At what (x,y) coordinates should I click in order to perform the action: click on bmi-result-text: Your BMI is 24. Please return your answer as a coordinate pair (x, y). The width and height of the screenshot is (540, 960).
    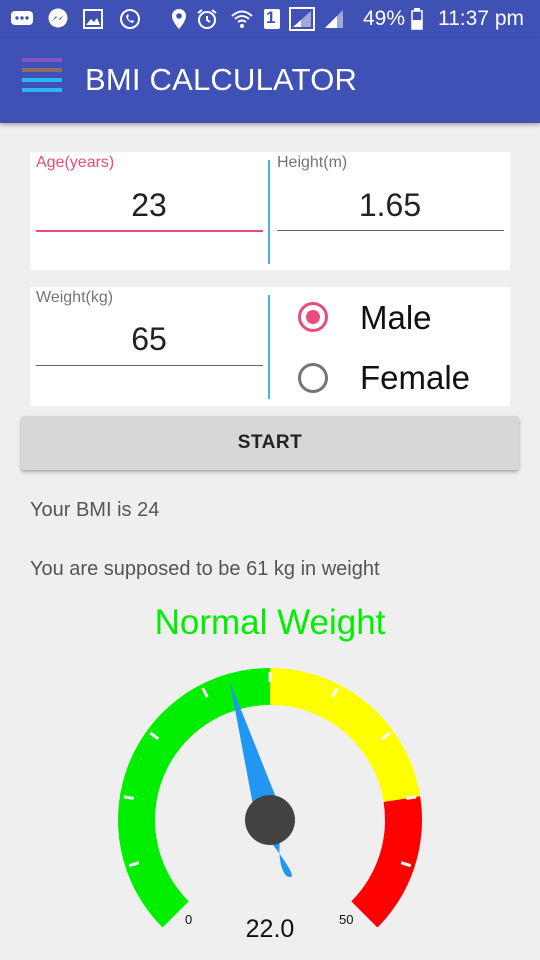
    Looking at the image, I should click on (95, 510).